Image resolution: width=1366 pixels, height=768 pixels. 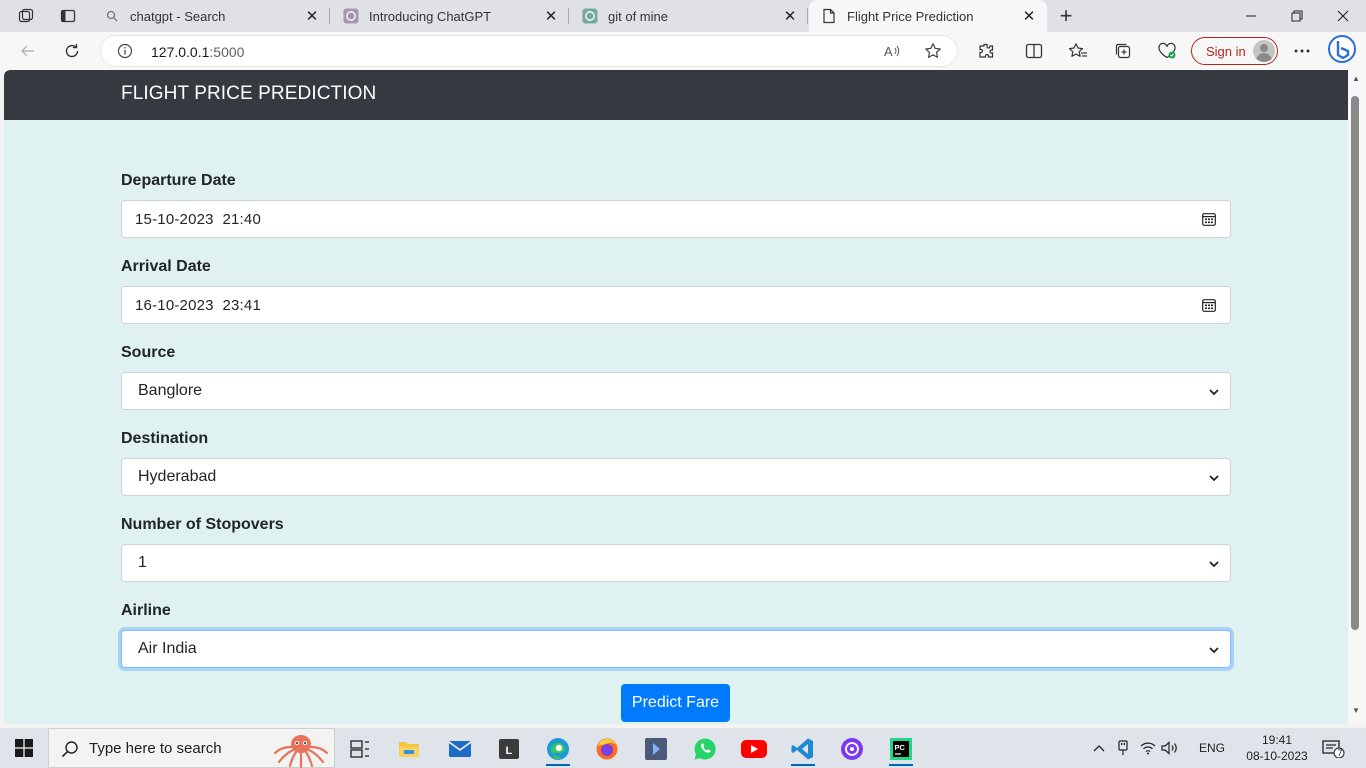 I want to click on extensions-icon, so click(x=986, y=51).